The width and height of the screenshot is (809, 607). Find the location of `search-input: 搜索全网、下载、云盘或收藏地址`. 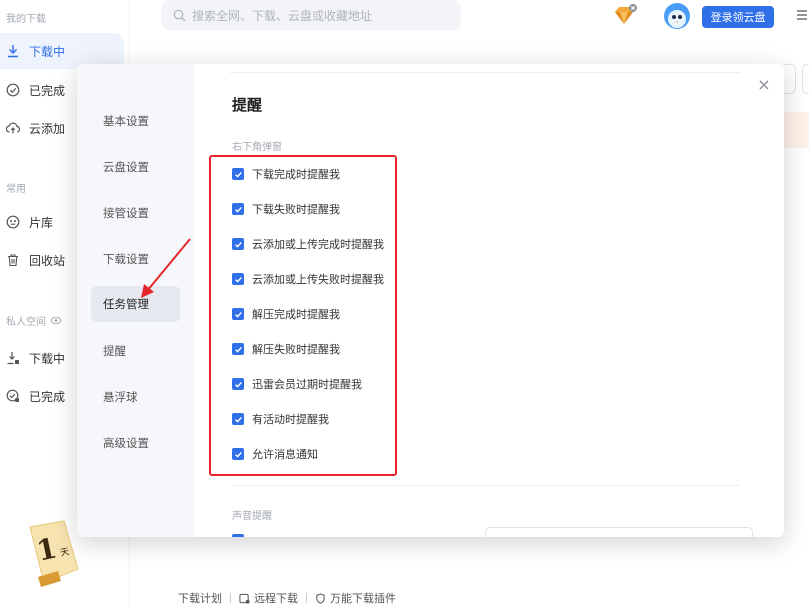

search-input: 搜索全网、下载、云盘或收藏地址 is located at coordinates (311, 15).